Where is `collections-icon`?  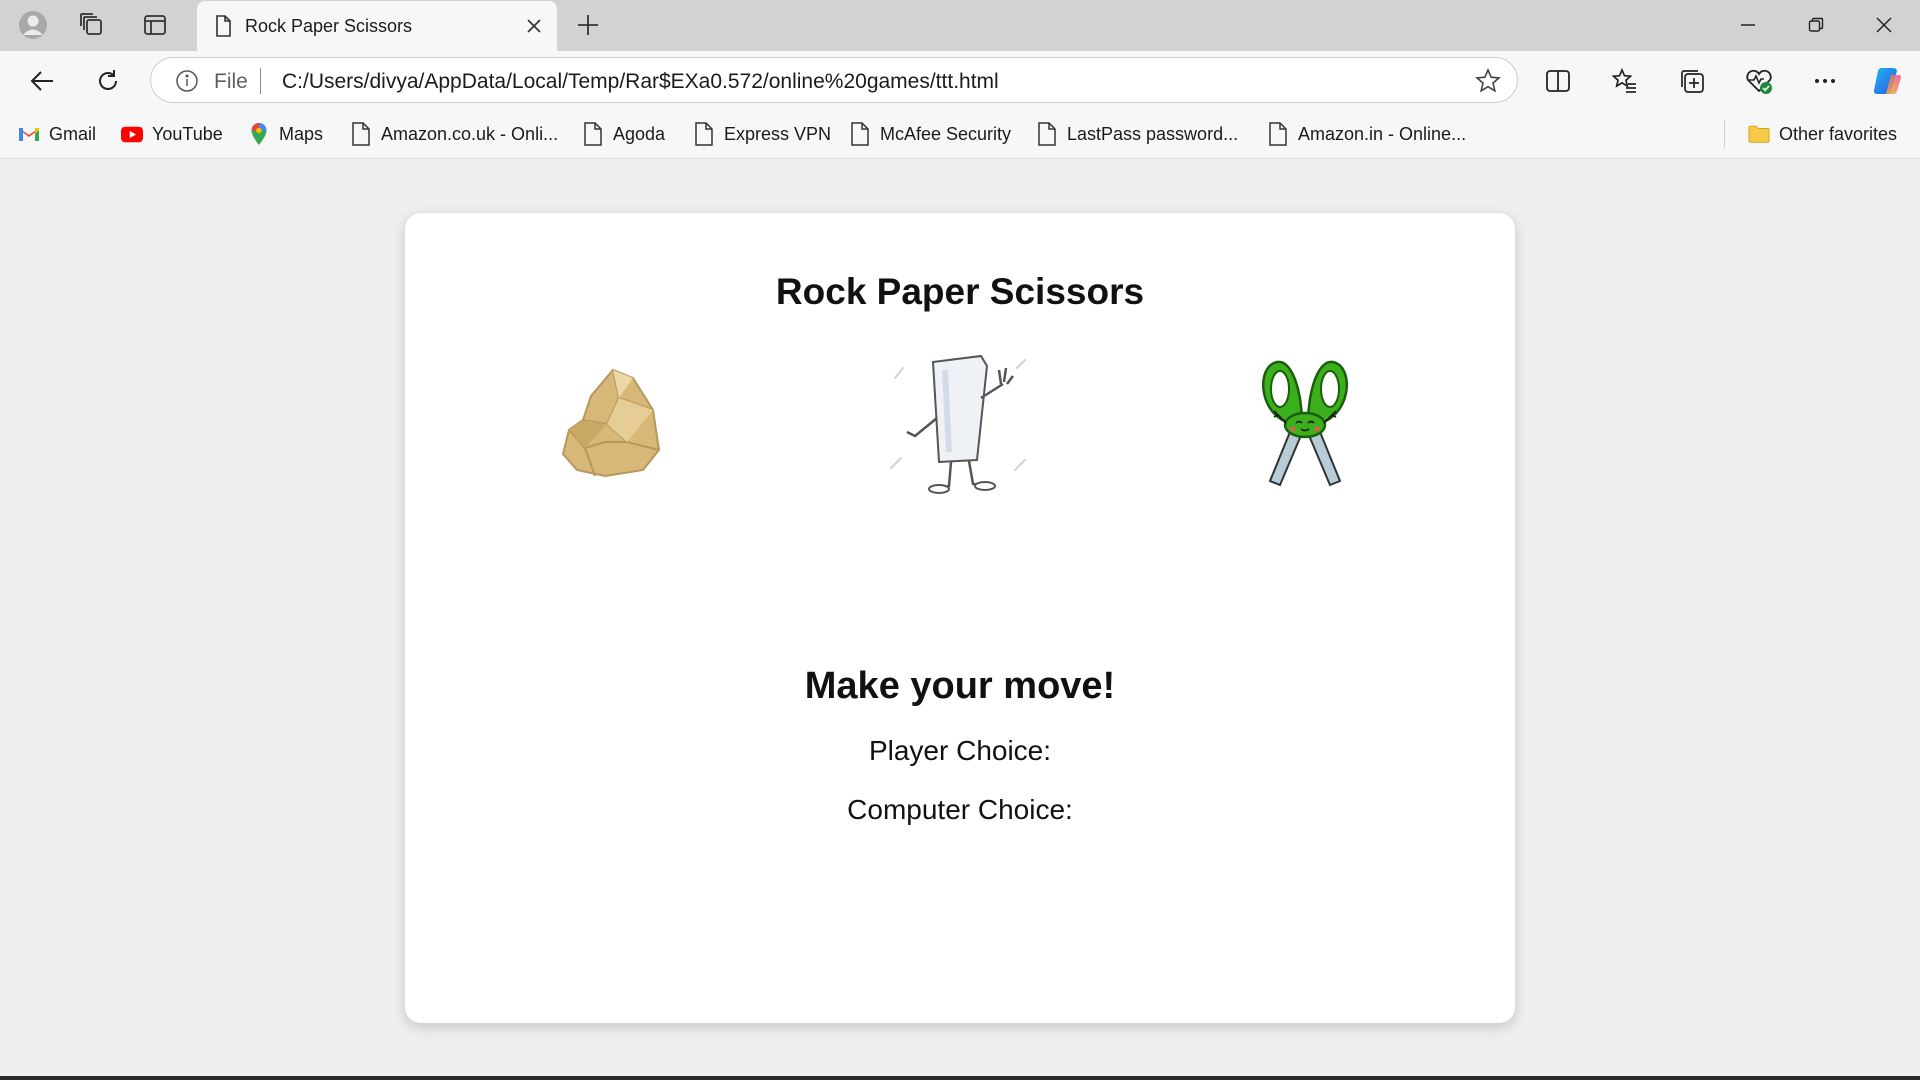
collections-icon is located at coordinates (1692, 81).